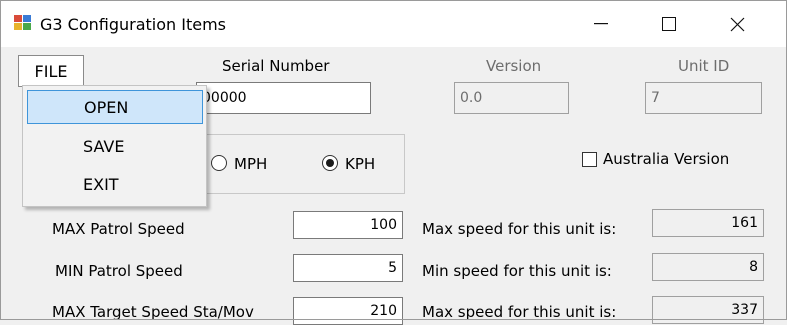  What do you see at coordinates (219, 163) in the screenshot?
I see `mph-radio` at bounding box center [219, 163].